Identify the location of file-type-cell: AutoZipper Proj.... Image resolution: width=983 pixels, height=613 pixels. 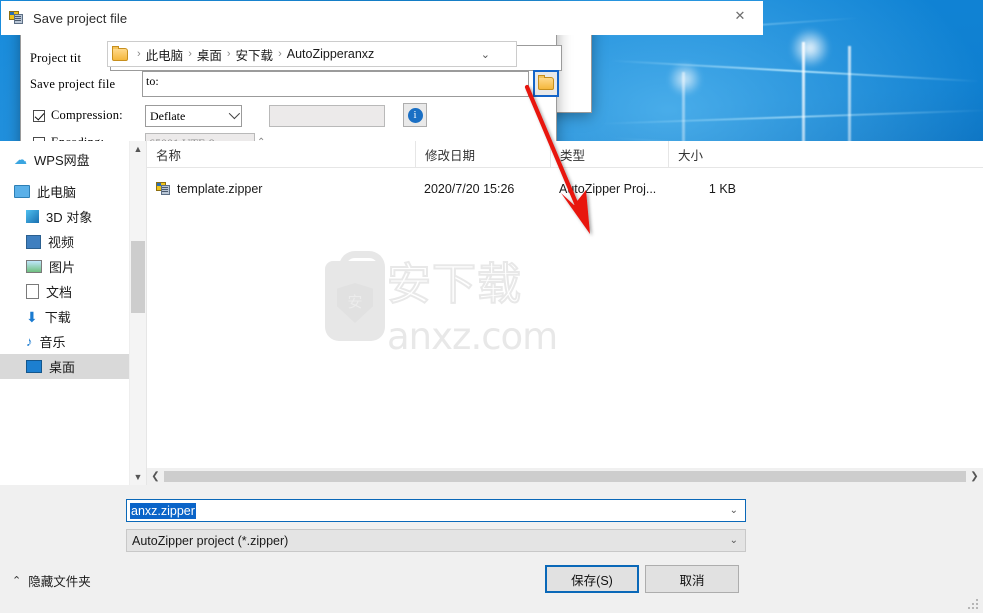
(608, 189).